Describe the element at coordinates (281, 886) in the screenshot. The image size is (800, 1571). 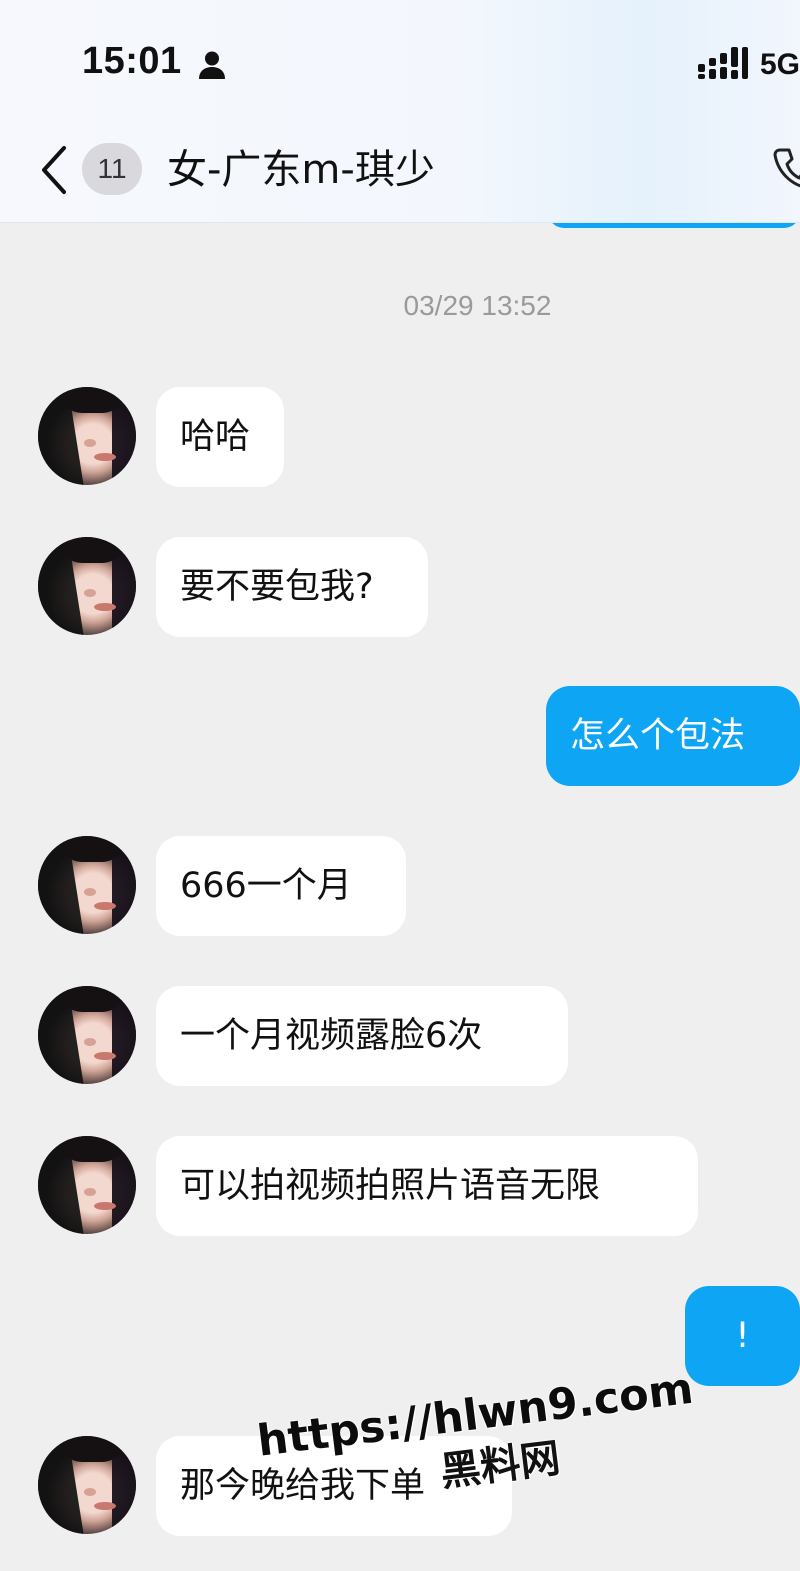
I see `message-bubble-incoming: 666一个月` at that location.